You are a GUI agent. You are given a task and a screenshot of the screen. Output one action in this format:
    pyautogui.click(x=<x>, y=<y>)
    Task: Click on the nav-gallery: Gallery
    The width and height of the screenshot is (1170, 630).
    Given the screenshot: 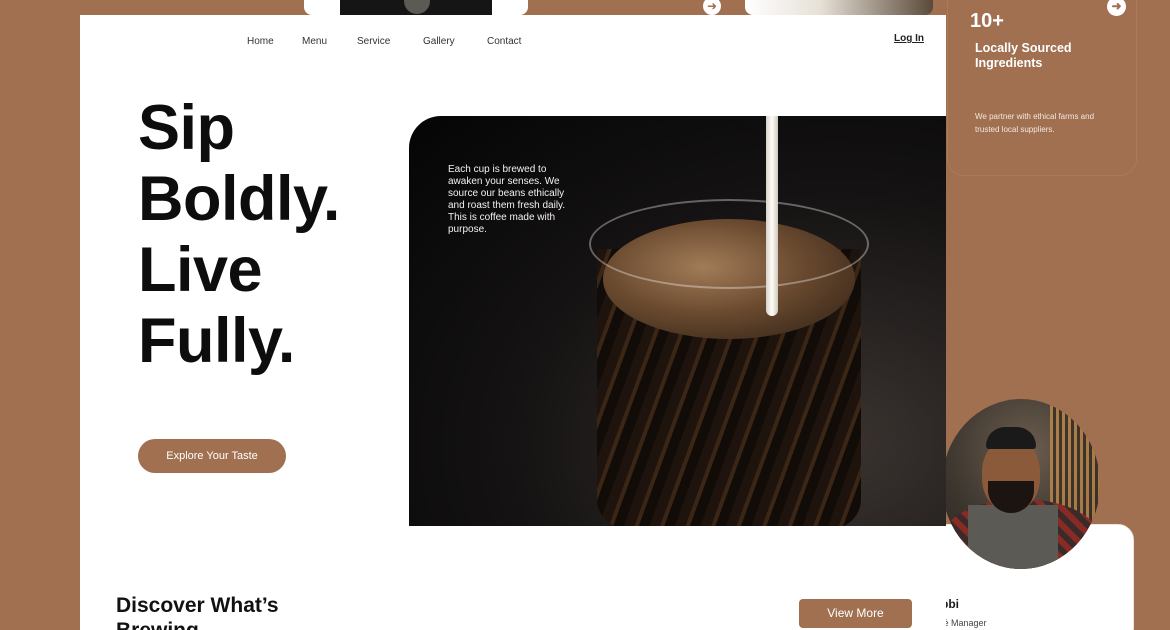 What is the action you would take?
    pyautogui.click(x=439, y=42)
    